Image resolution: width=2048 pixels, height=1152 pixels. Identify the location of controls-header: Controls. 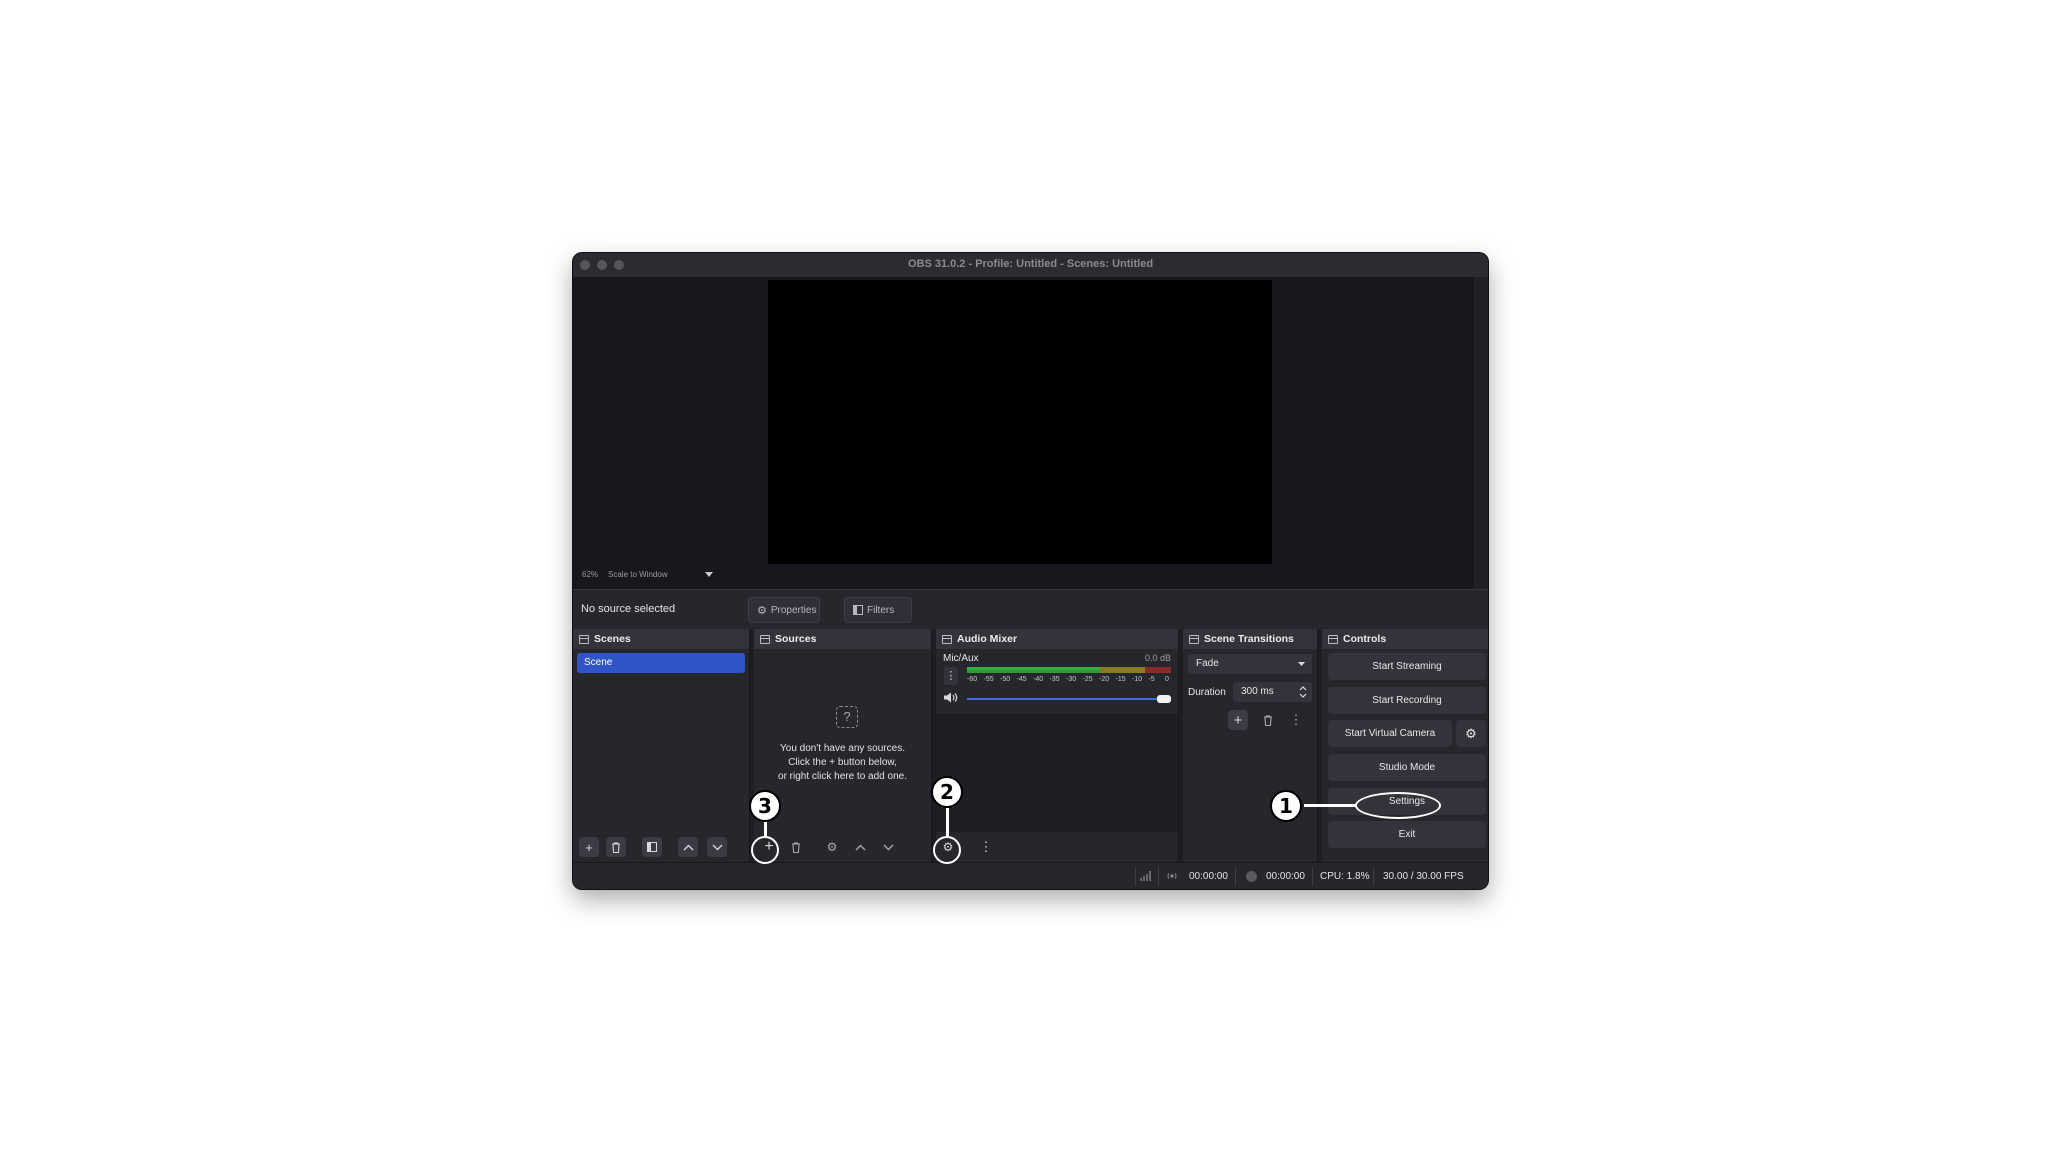
(1405, 639).